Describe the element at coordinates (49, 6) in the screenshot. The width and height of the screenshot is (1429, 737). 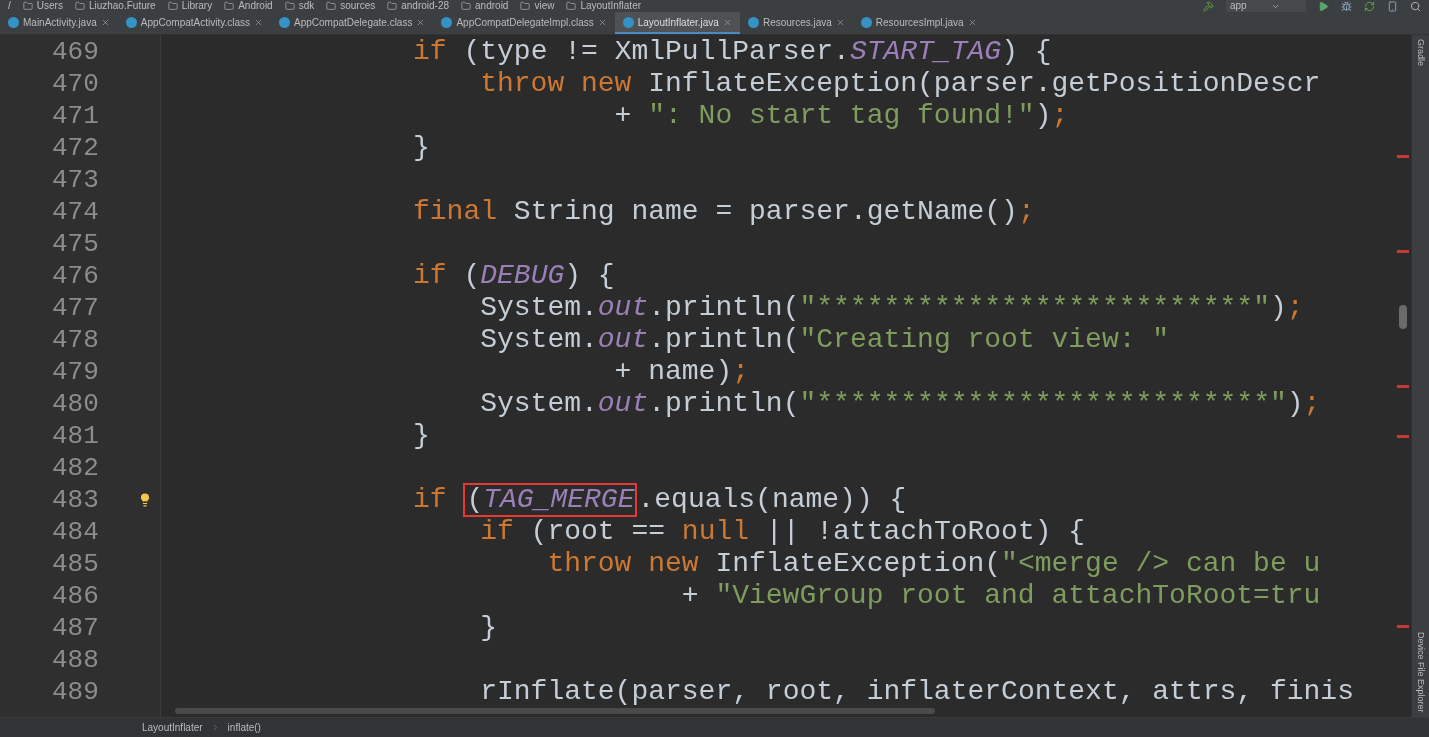
I see `path-segment: Users` at that location.